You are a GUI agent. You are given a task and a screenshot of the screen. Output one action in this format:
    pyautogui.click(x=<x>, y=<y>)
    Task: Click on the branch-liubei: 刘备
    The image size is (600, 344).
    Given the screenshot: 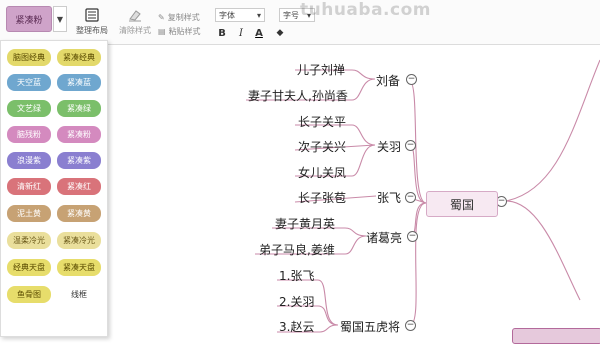 What is the action you would take?
    pyautogui.click(x=388, y=80)
    